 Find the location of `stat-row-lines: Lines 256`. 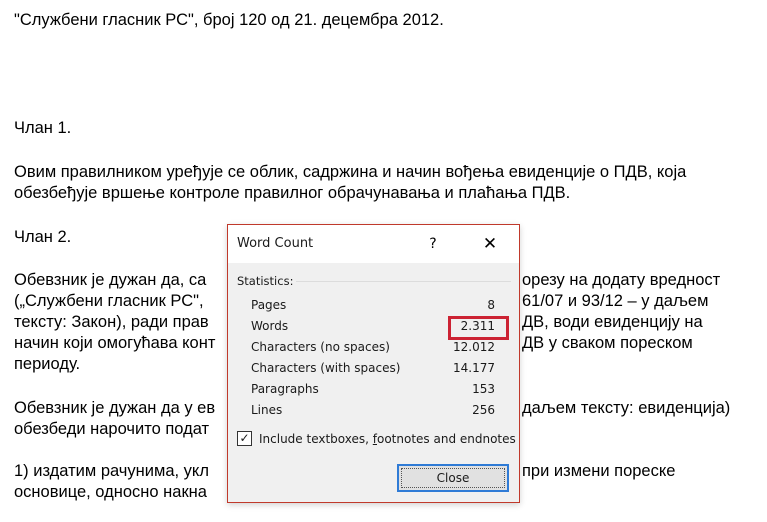

stat-row-lines: Lines 256 is located at coordinates (373, 410).